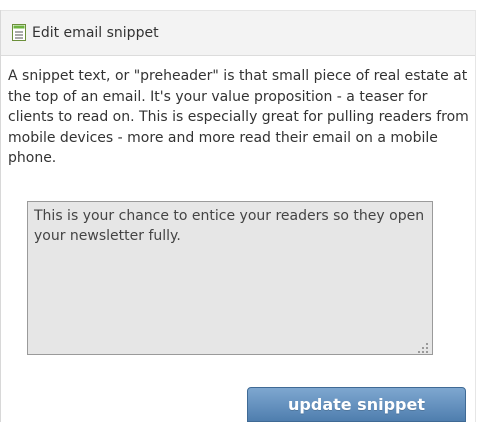 The height and width of the screenshot is (422, 485). What do you see at coordinates (19, 32) in the screenshot?
I see `document-icon` at bounding box center [19, 32].